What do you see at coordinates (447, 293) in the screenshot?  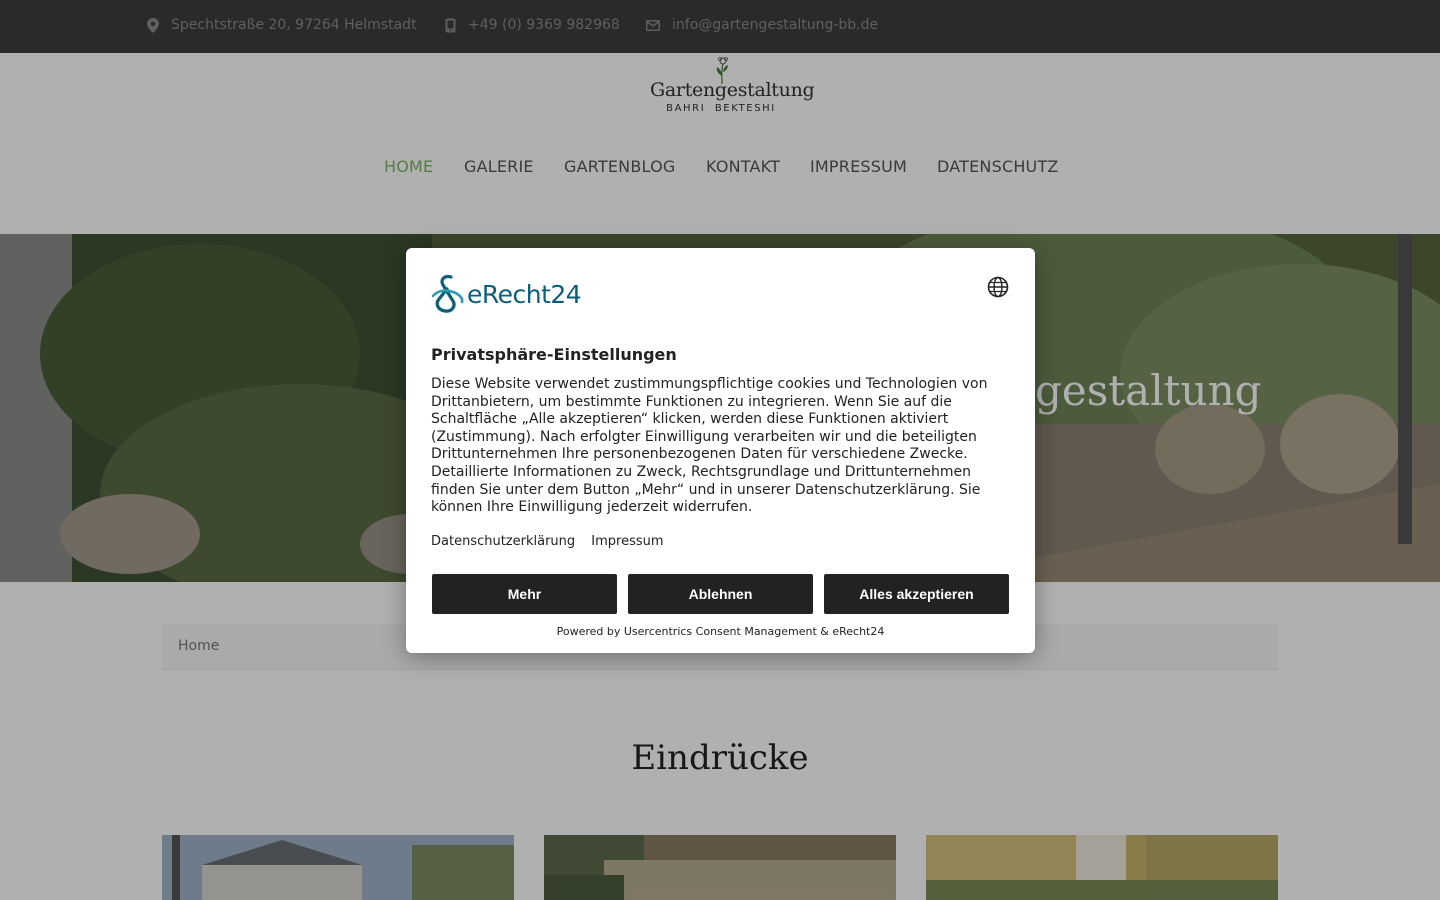 I see `erecht24-symbol-icon` at bounding box center [447, 293].